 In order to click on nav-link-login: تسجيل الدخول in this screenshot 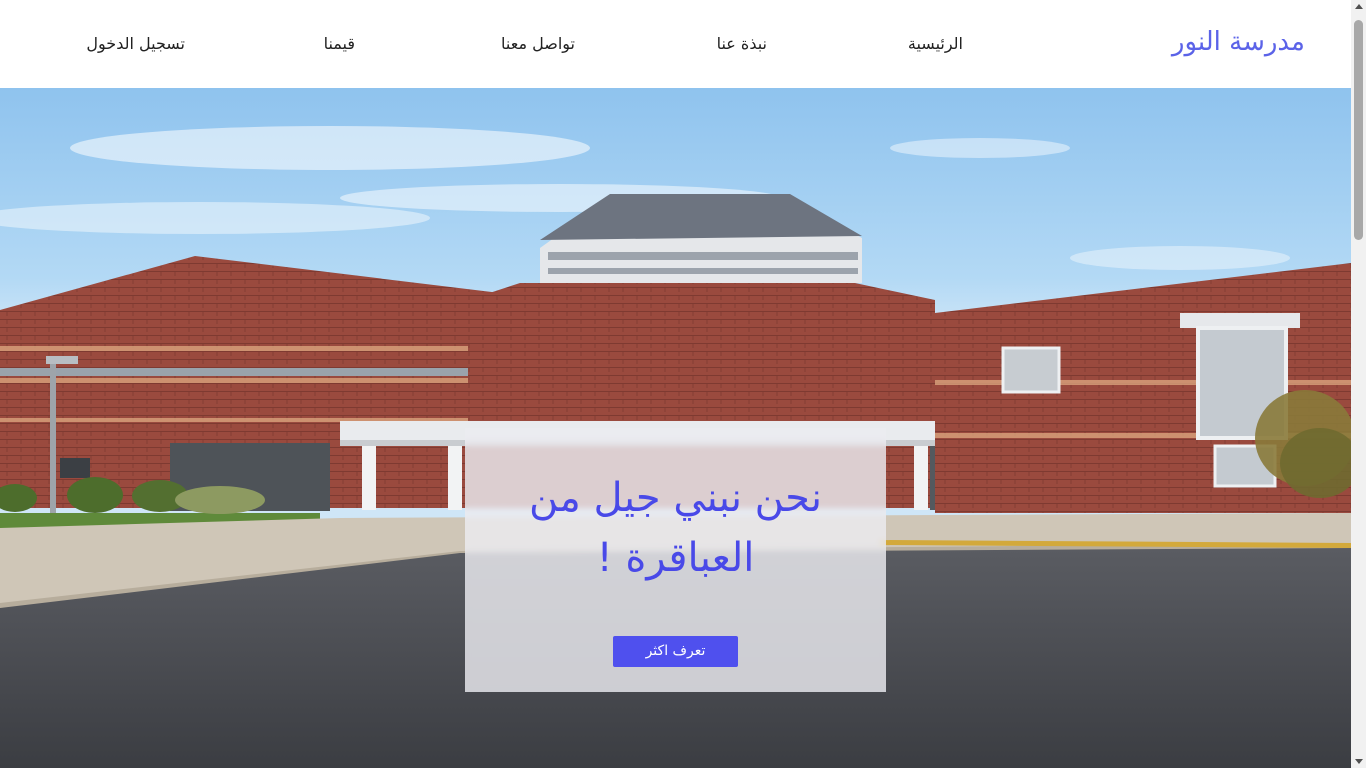, I will do `click(135, 44)`.